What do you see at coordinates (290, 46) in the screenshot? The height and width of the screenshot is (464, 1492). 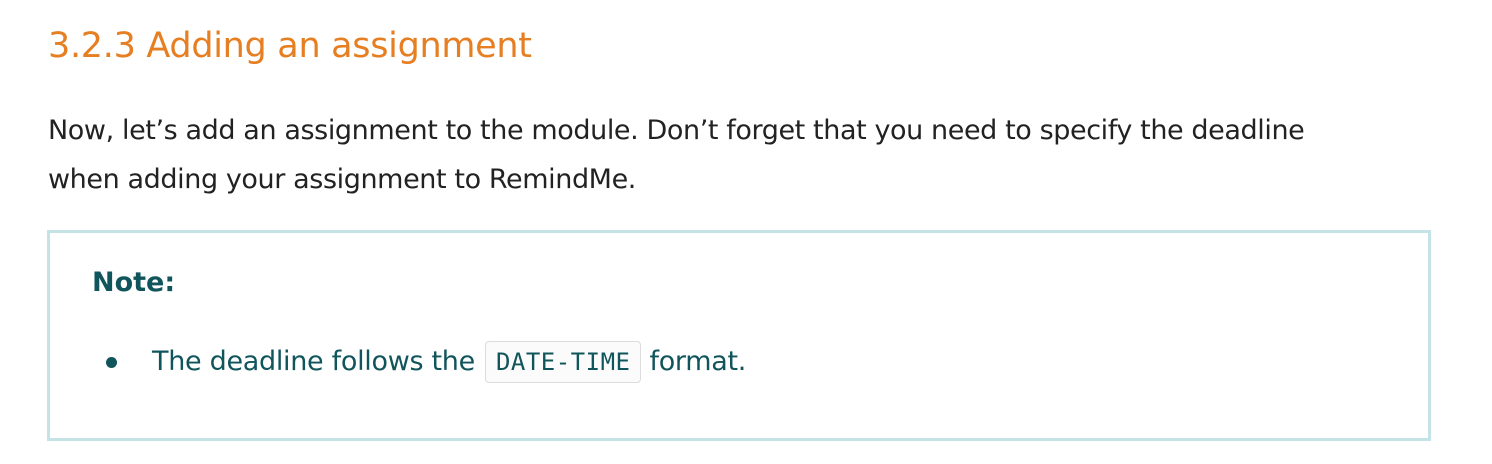 I see `section-heading: 3.2.3 Adding an assignment` at bounding box center [290, 46].